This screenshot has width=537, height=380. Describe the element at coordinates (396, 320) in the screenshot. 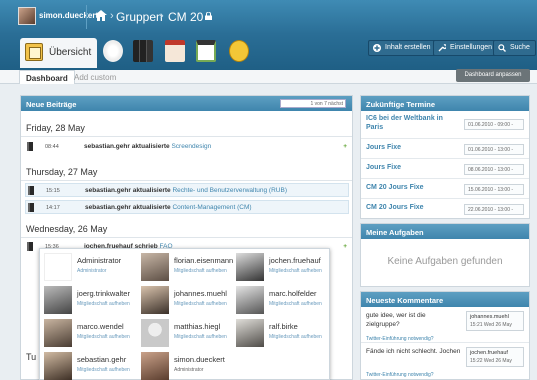

I see `comment-text: gute idee, wer ist die zielgruppe?` at that location.